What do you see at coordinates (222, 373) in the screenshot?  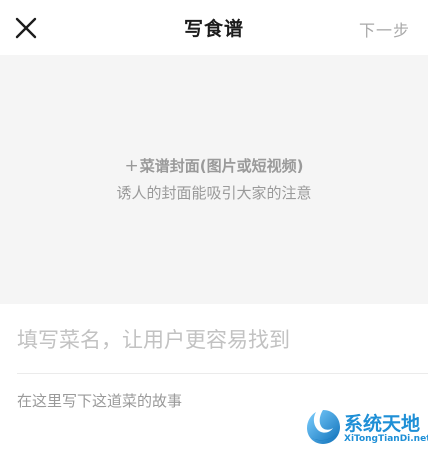 I see `divider` at bounding box center [222, 373].